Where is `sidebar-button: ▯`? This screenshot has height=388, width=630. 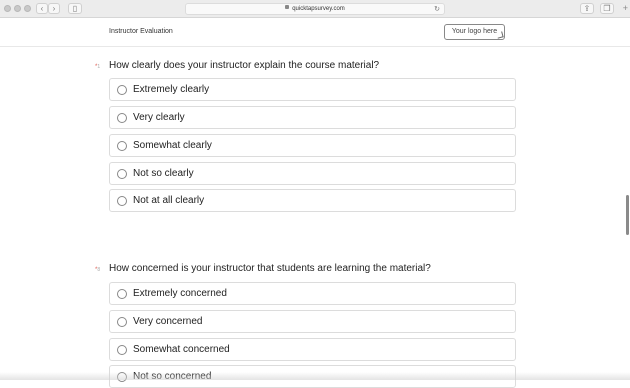
sidebar-button: ▯ is located at coordinates (75, 8).